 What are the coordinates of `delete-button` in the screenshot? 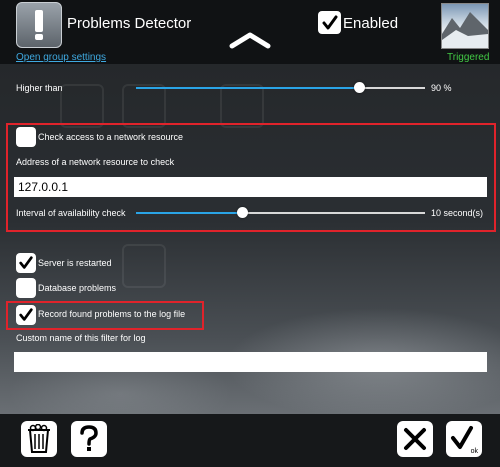 It's located at (39, 439).